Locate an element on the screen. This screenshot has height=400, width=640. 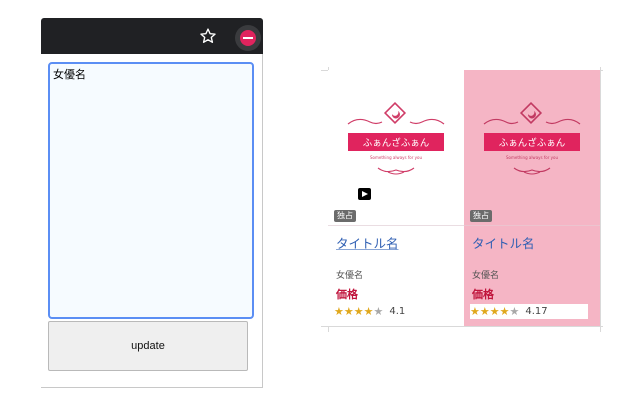
browser-toolbar is located at coordinates (152, 36).